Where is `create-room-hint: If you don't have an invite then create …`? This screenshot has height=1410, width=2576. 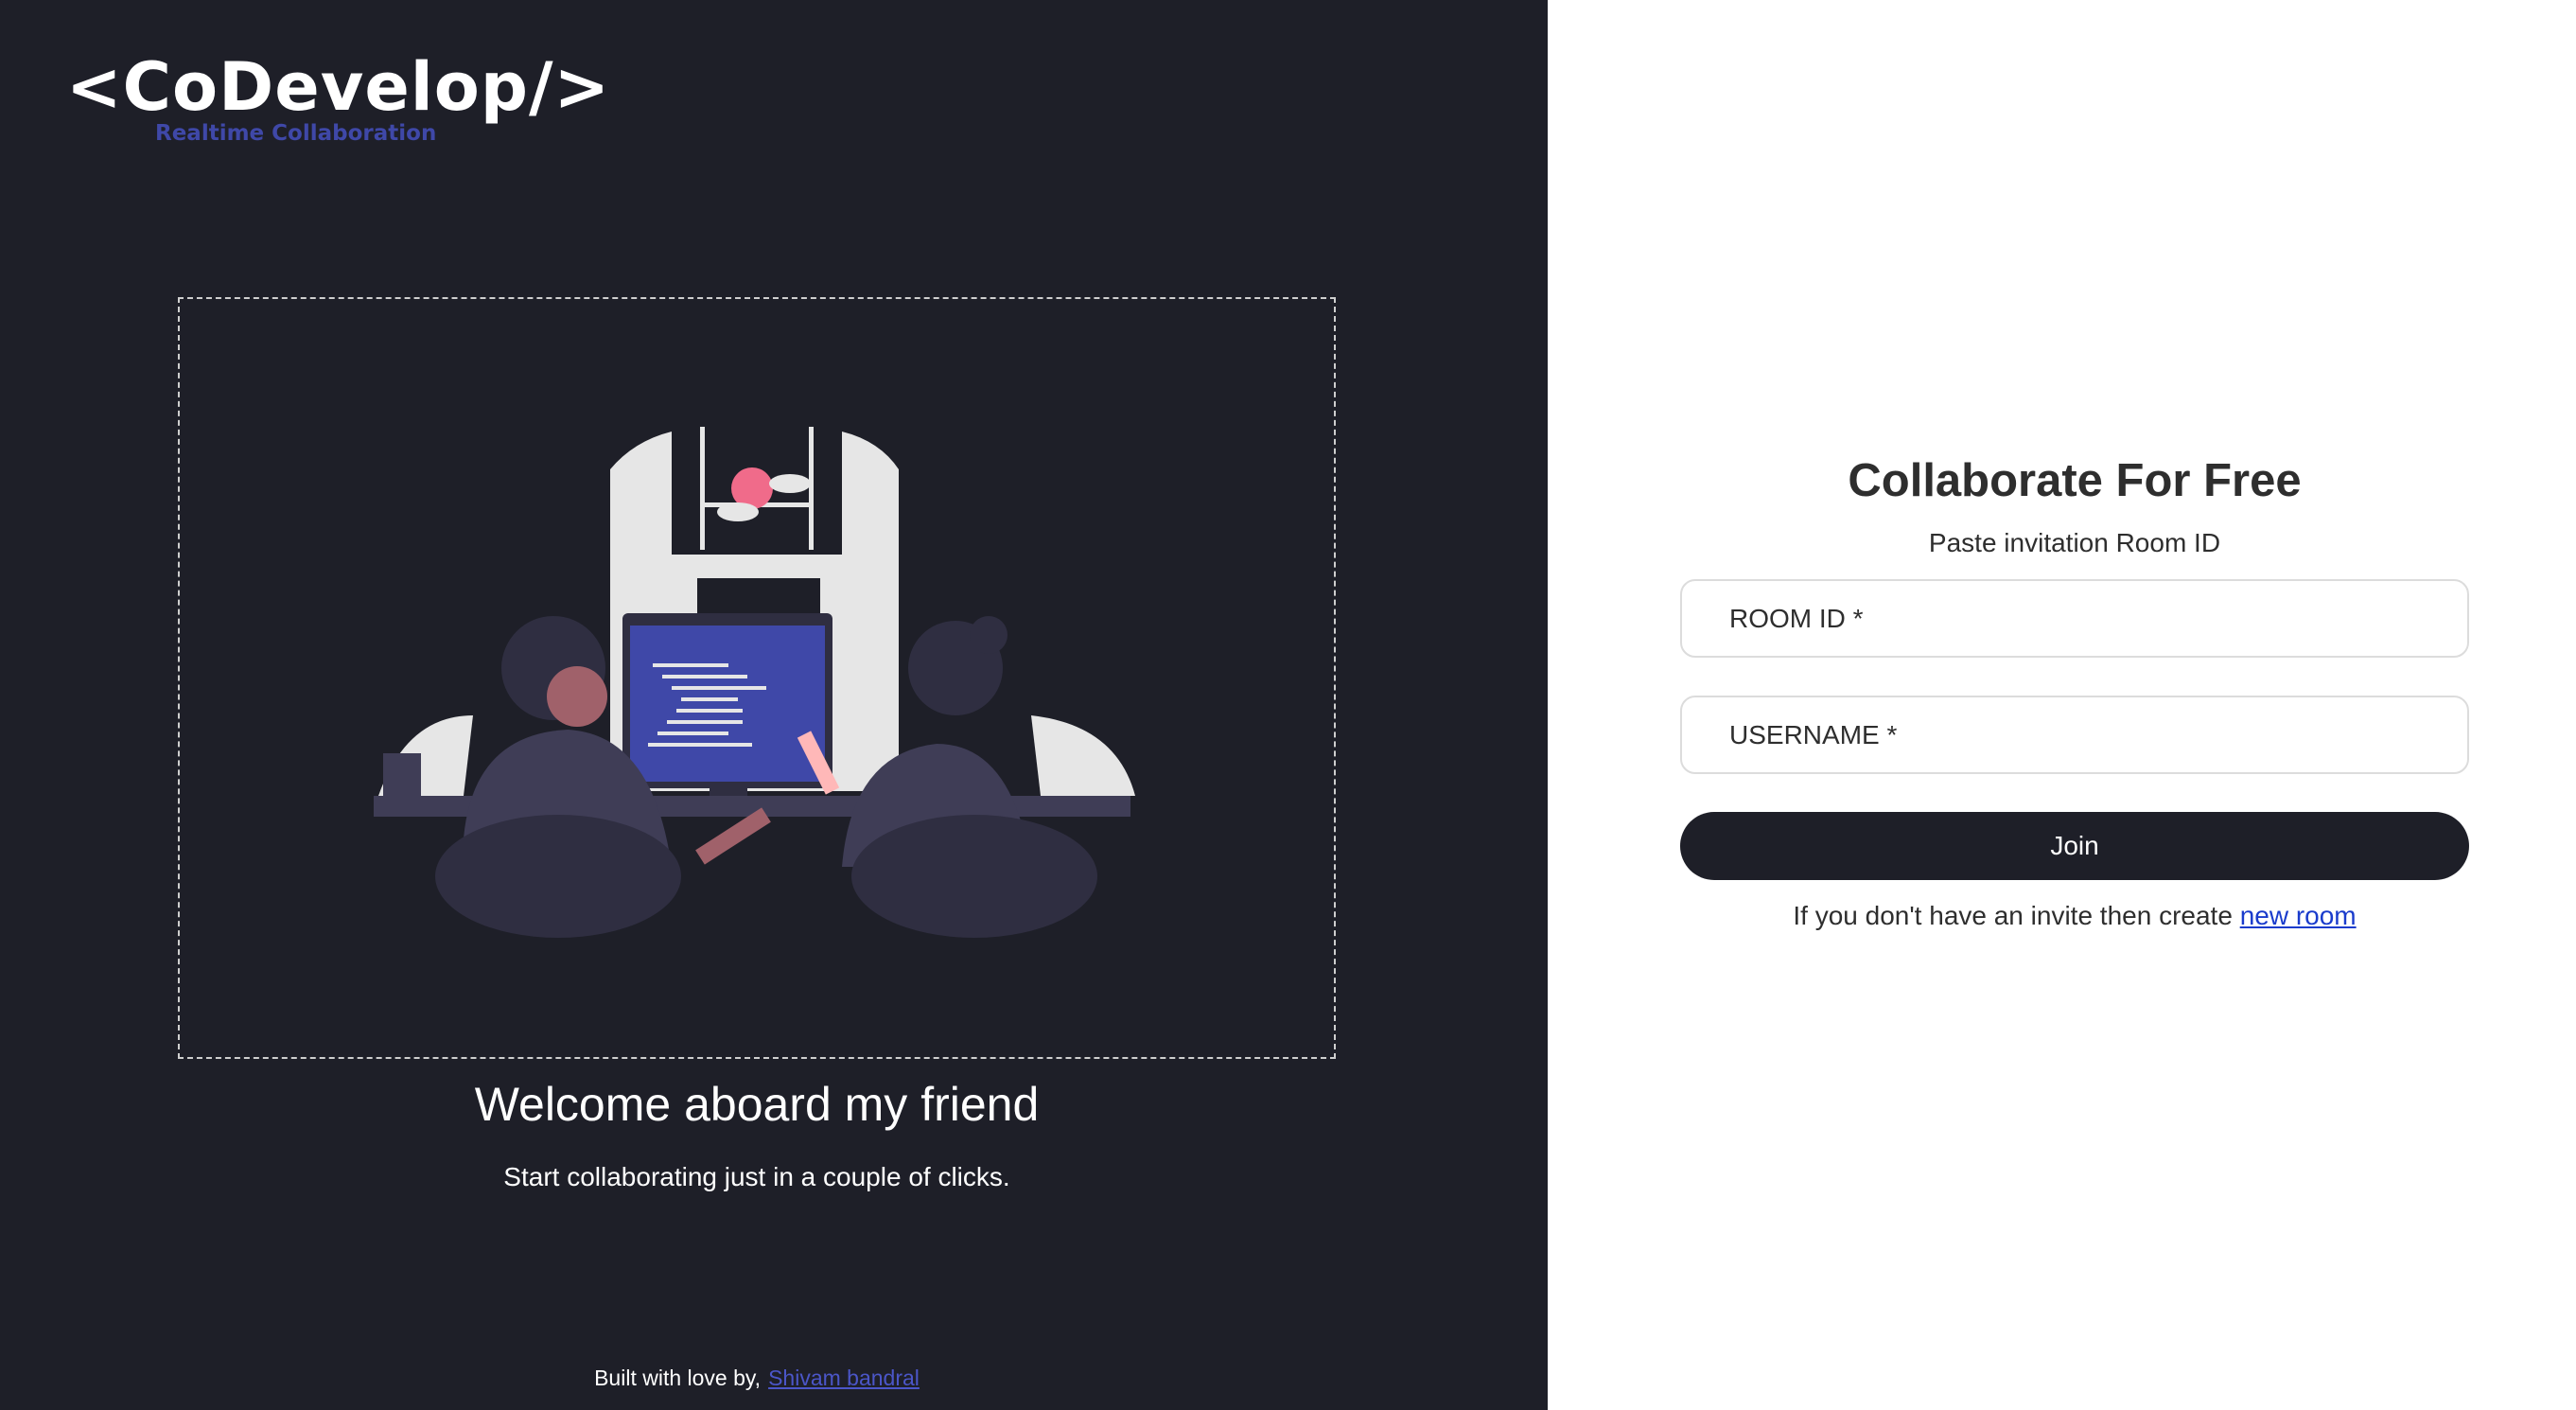
create-room-hint: If you don't have an invite then create … is located at coordinates (2074, 916).